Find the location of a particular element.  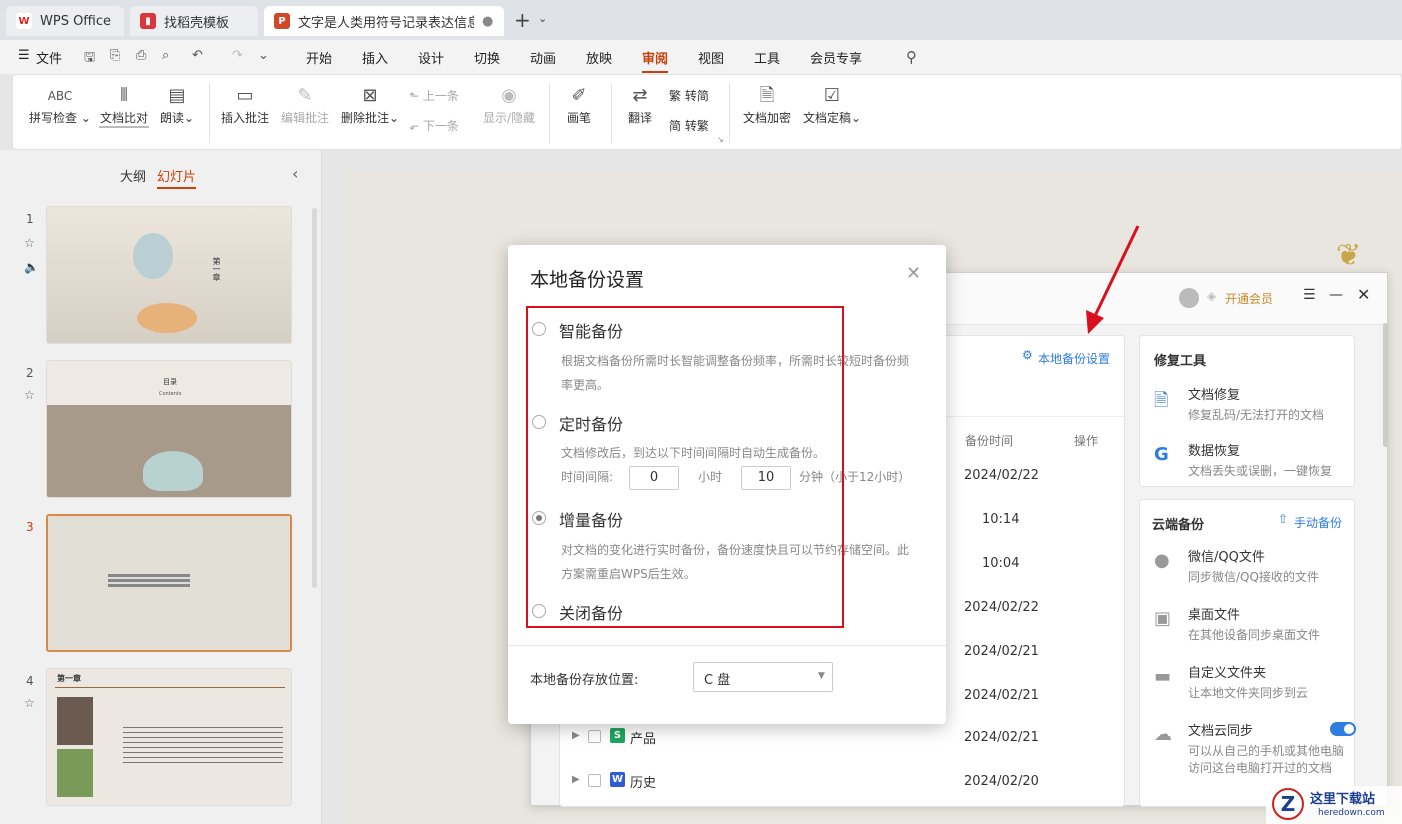

search-icon: ⚲ is located at coordinates (911, 57).